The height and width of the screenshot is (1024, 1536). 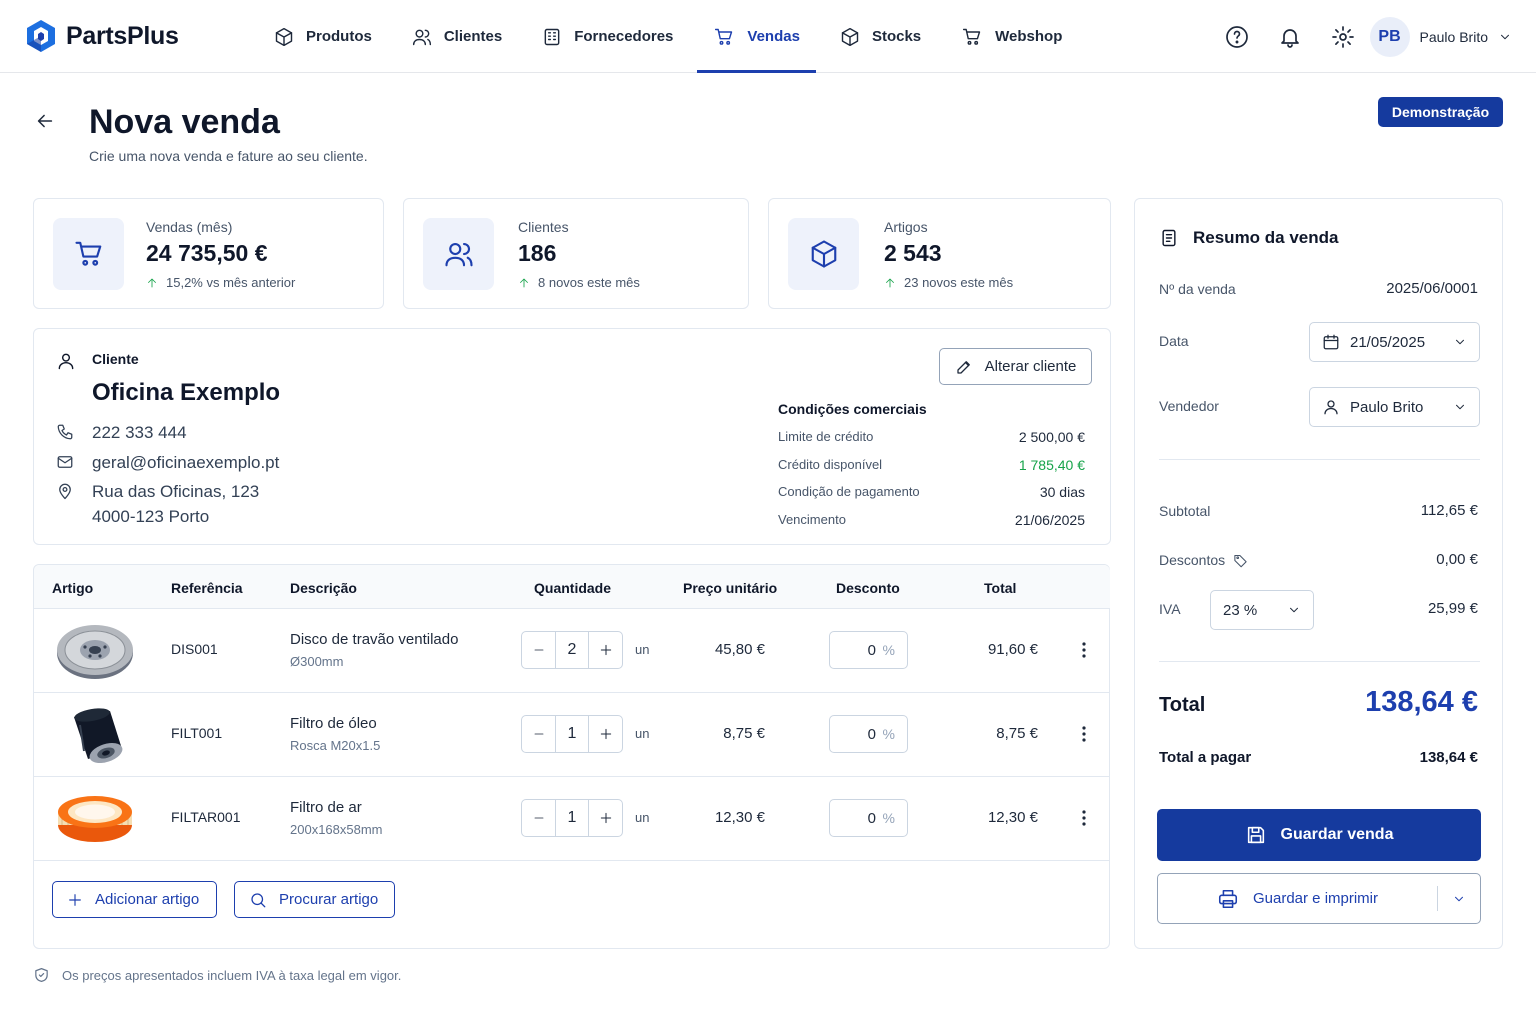 I want to click on nav-item-clientes: Clientes, so click(x=457, y=36).